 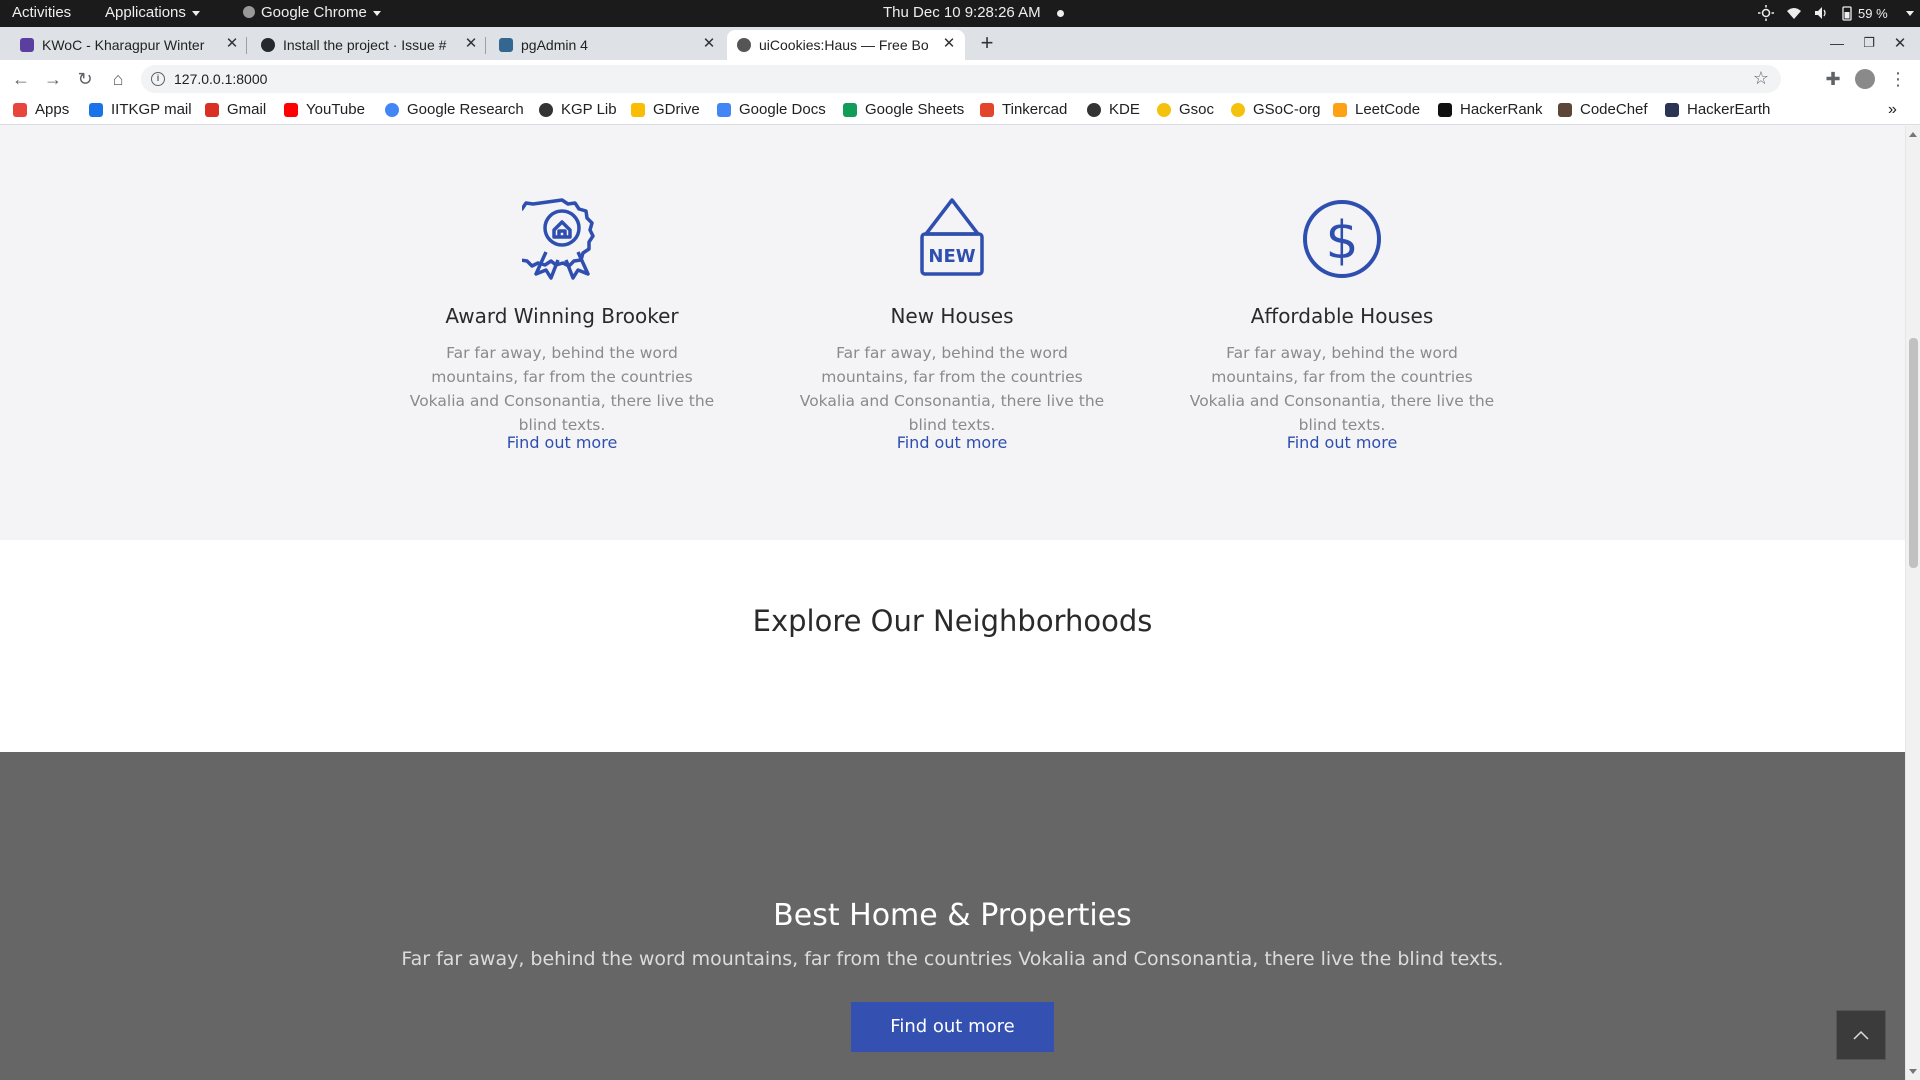 I want to click on tab-title: uiCookies:Haus — Free Bo, so click(x=844, y=45).